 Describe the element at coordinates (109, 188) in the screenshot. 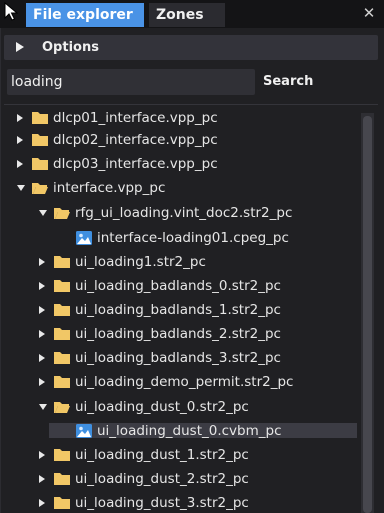

I see `tree-item-label: interface.vpp_pc` at that location.